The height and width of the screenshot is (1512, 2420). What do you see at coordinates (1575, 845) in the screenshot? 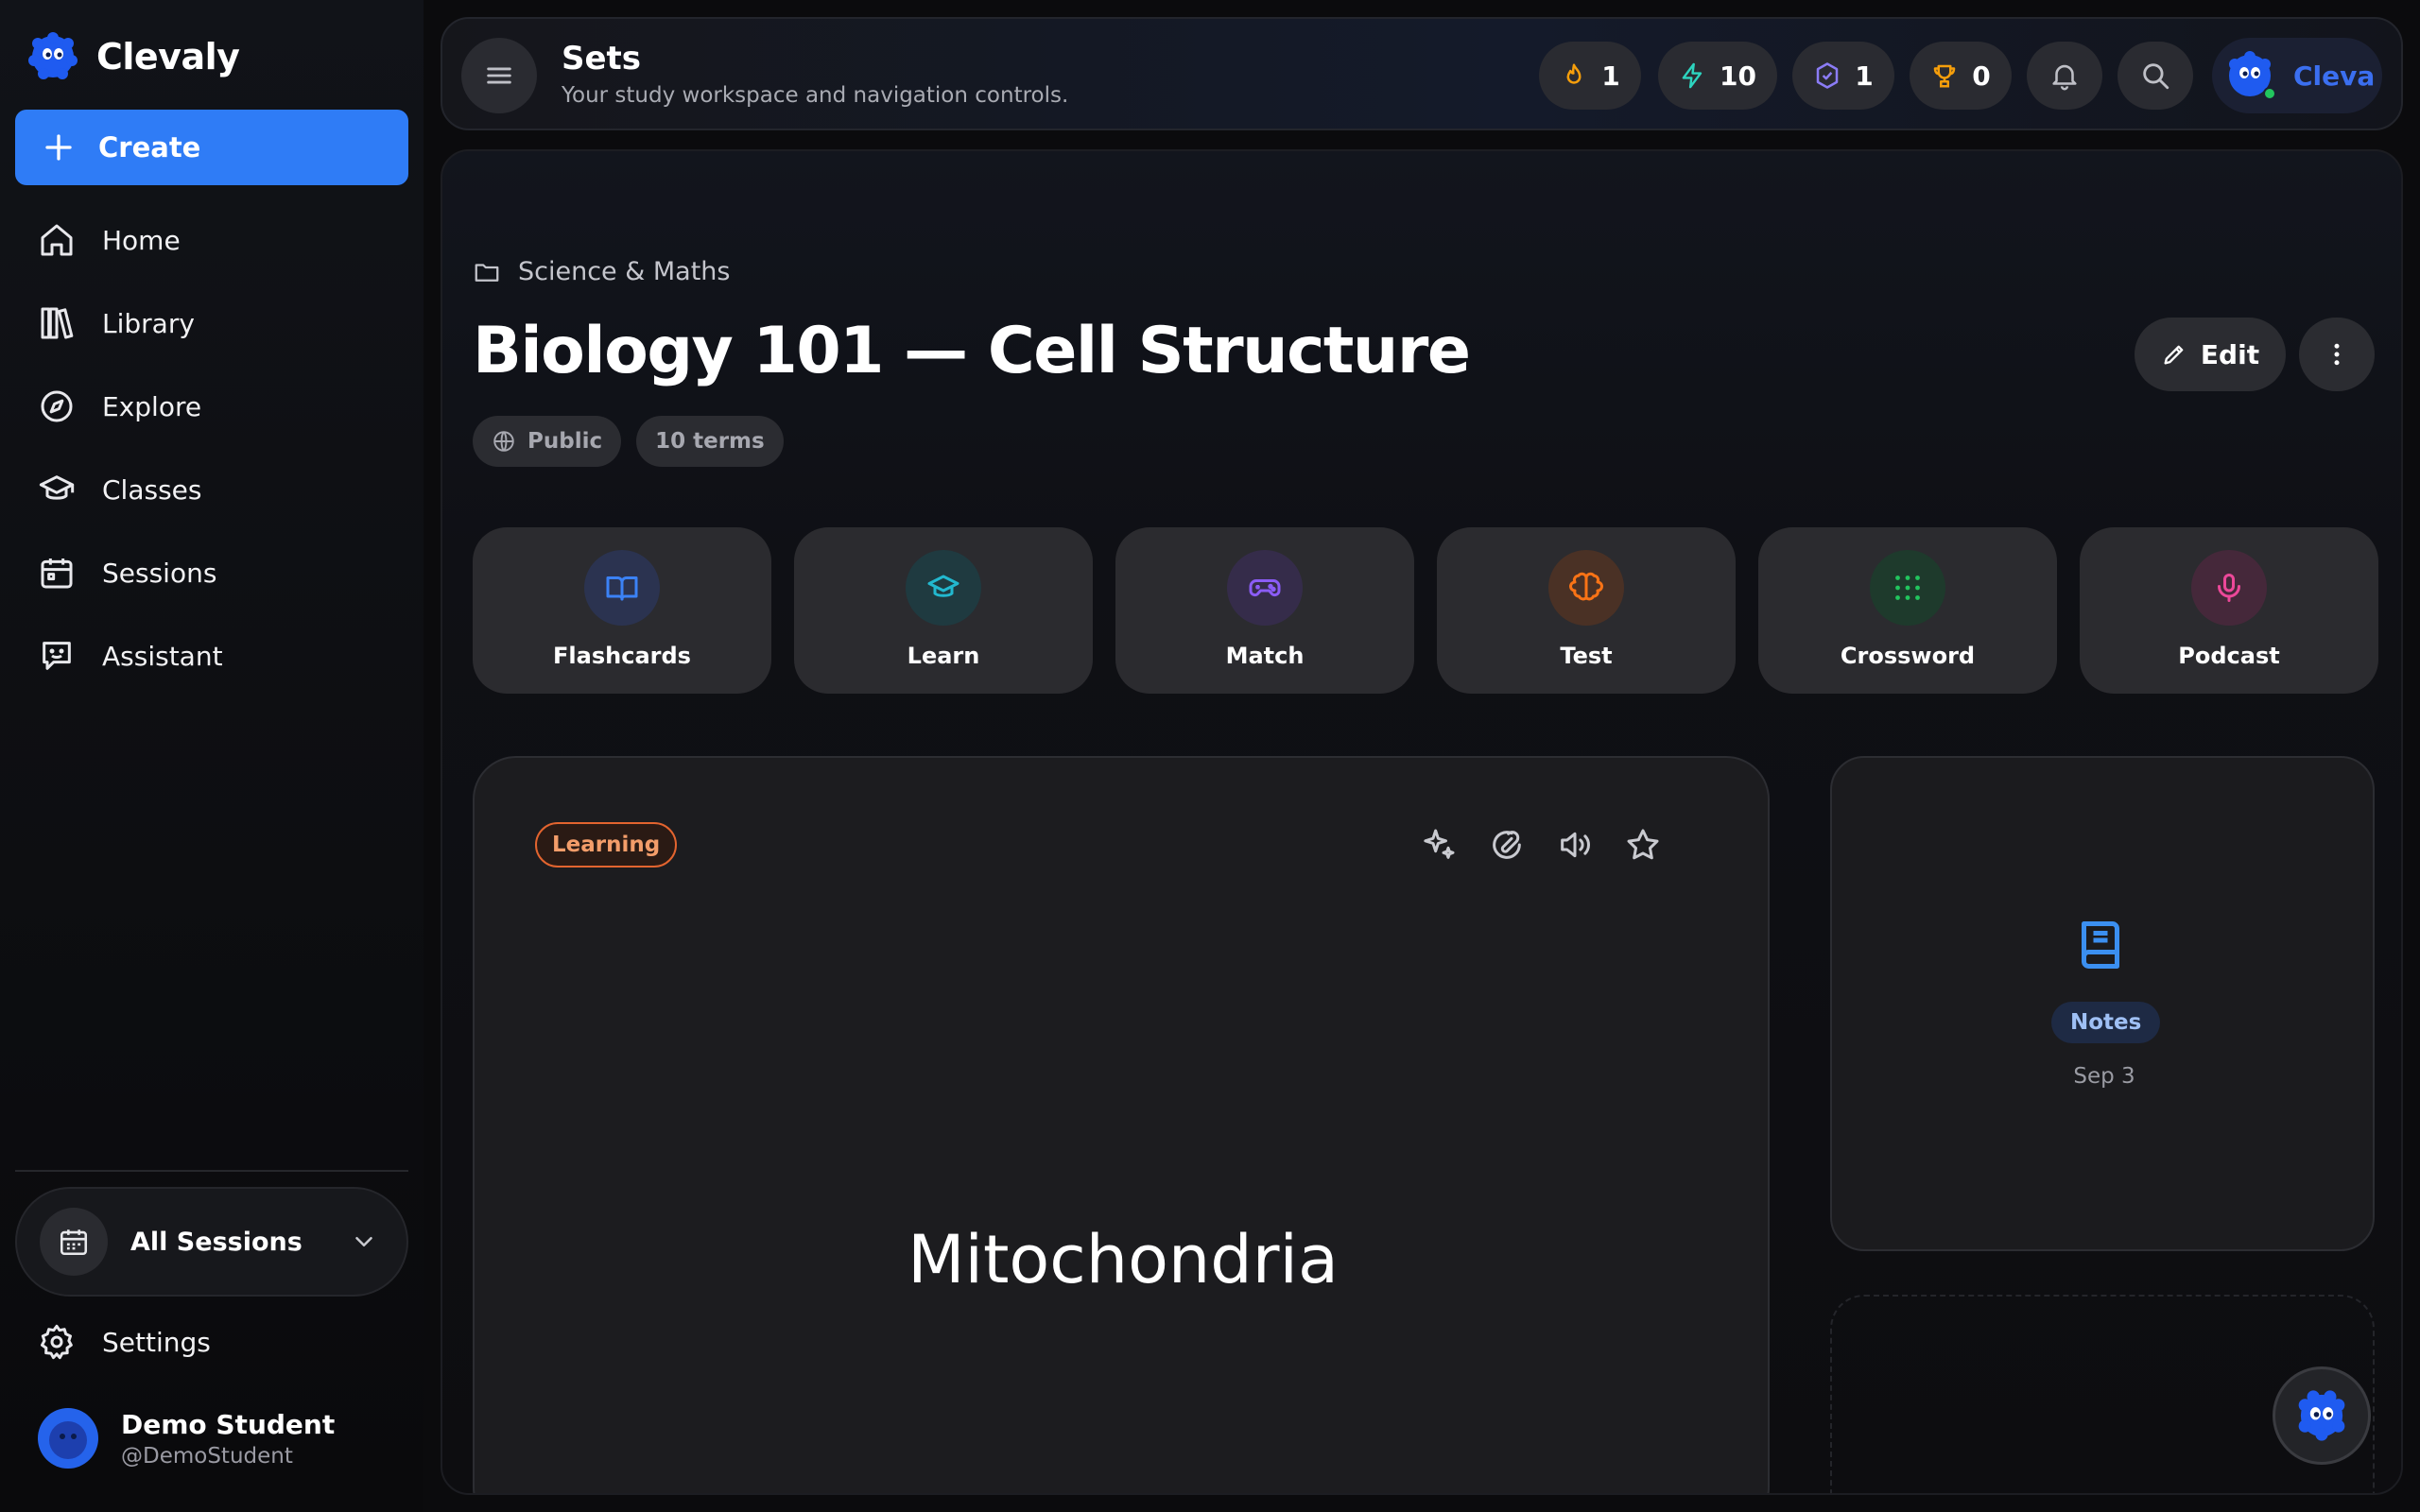
I see `speaker-icon` at bounding box center [1575, 845].